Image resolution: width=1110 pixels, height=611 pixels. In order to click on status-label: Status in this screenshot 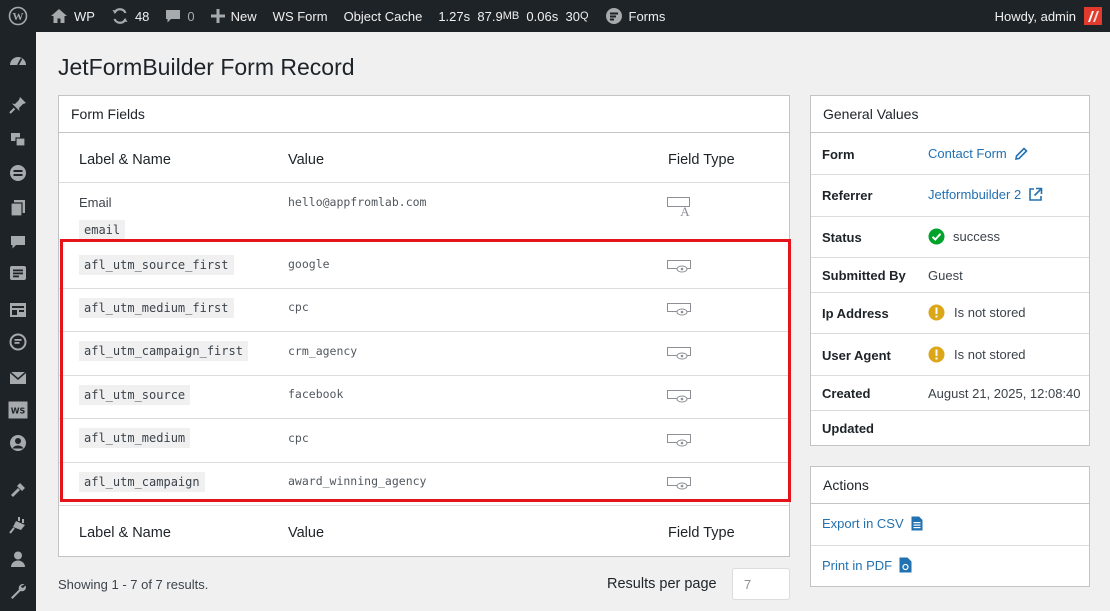, I will do `click(842, 237)`.